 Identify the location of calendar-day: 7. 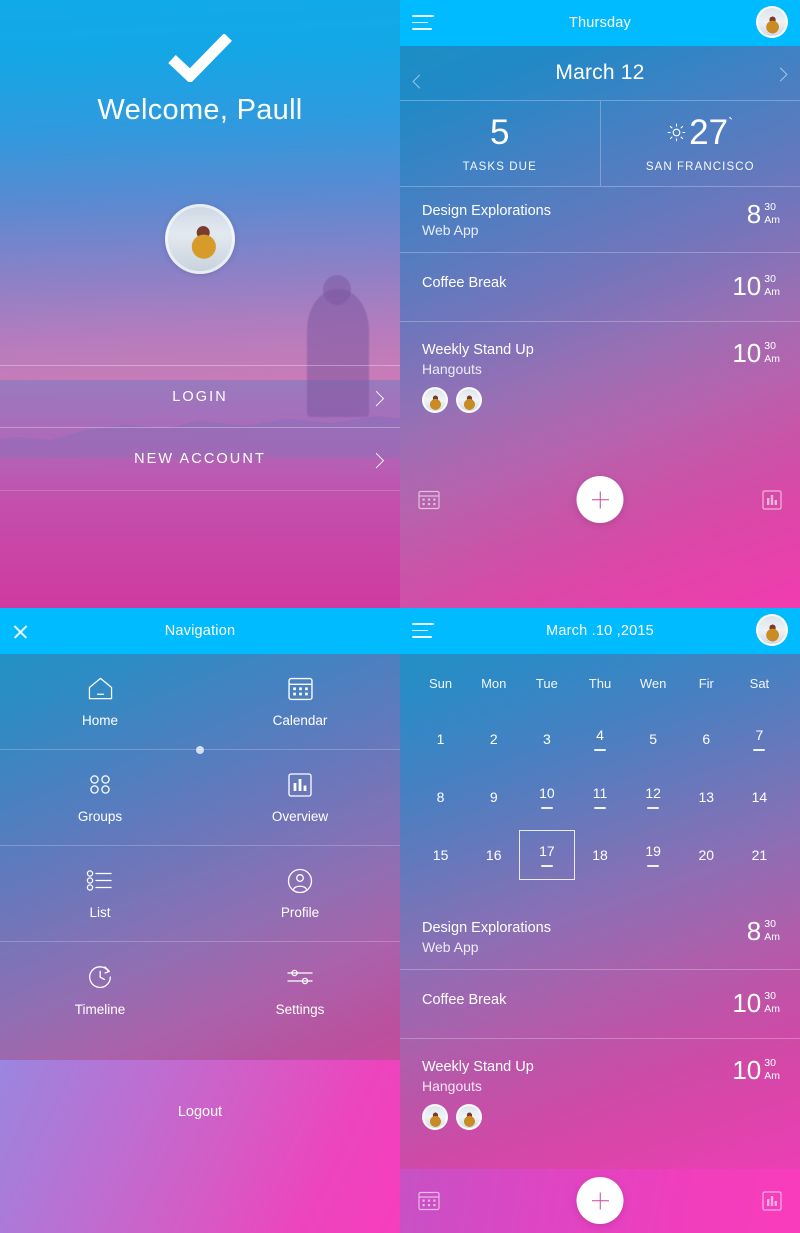
(759, 739).